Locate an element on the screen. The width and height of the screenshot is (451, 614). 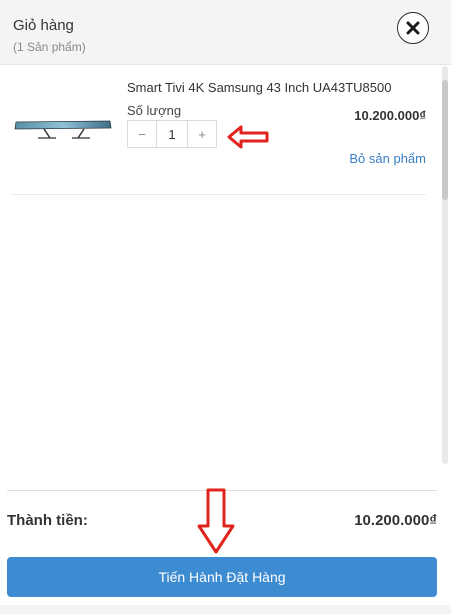
product-name: Smart Tivi 4K Samsung 43 Inch UA43TU8500 is located at coordinates (259, 87).